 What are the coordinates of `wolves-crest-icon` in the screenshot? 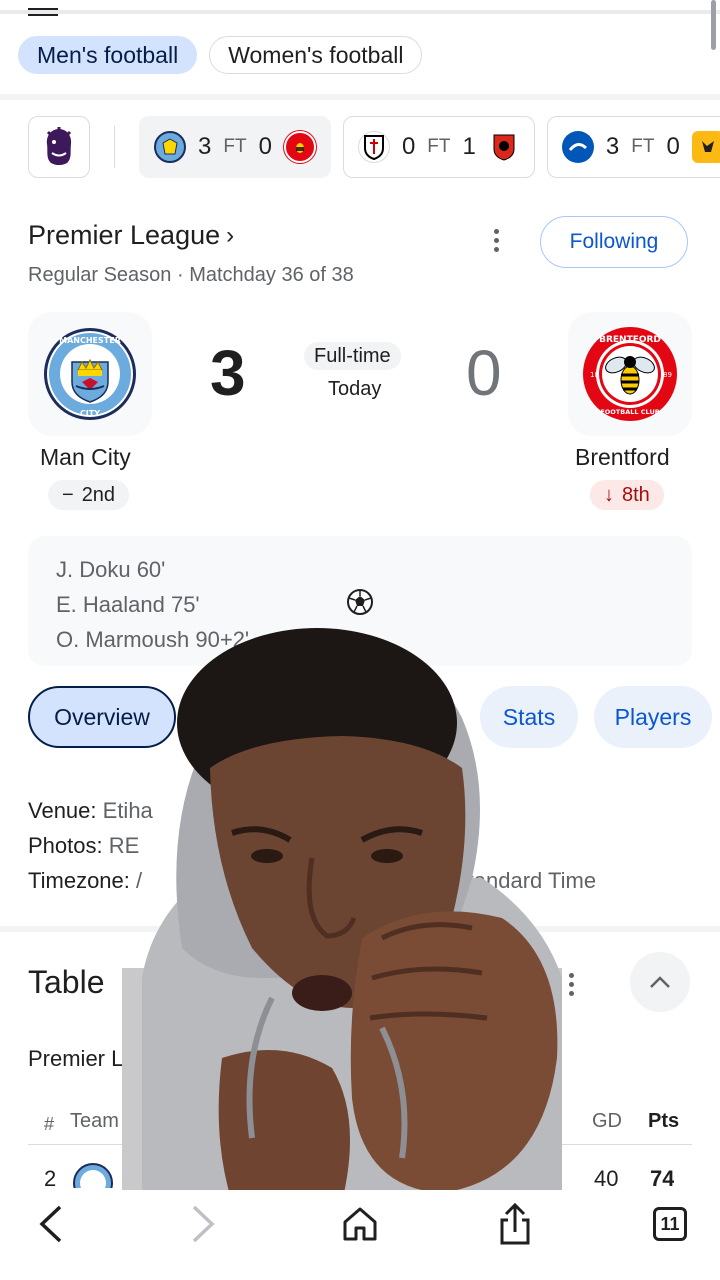 It's located at (705, 147).